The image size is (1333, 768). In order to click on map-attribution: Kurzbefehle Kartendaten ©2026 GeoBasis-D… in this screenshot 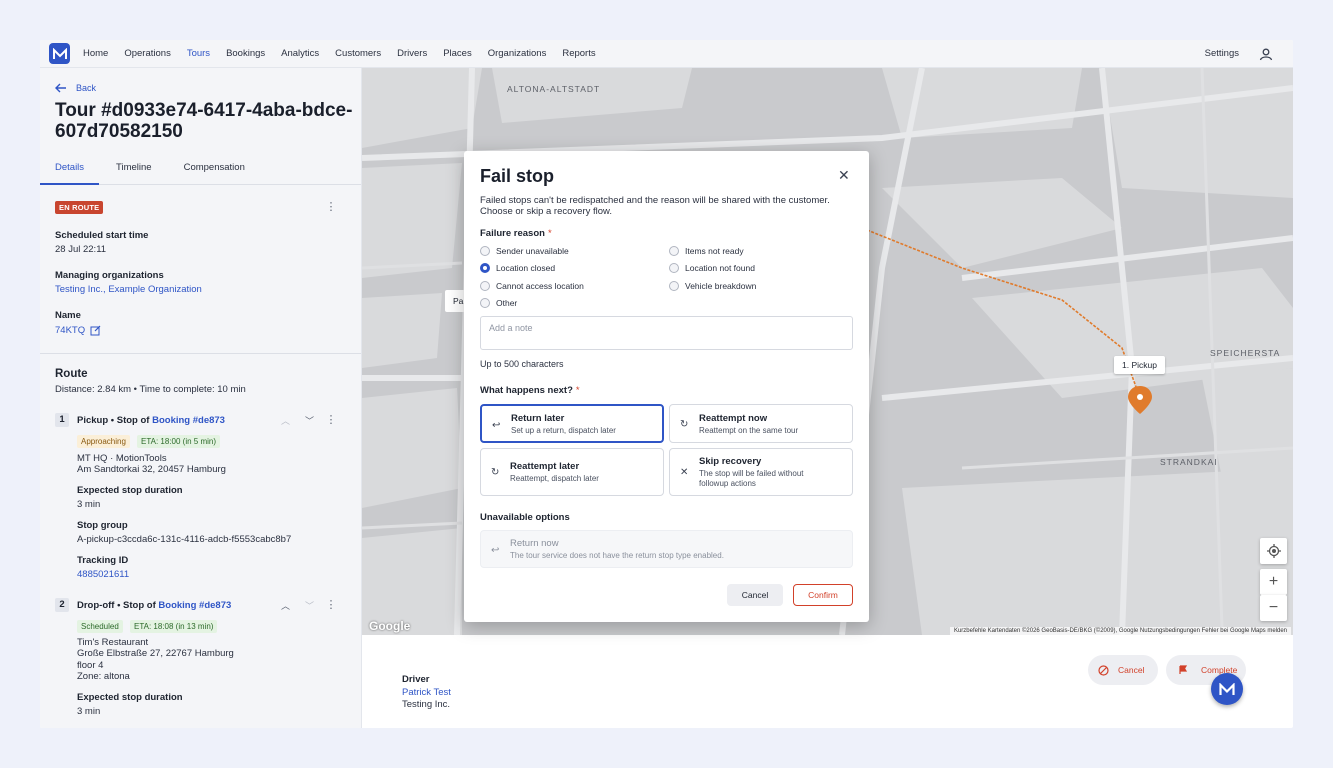, I will do `click(1120, 631)`.